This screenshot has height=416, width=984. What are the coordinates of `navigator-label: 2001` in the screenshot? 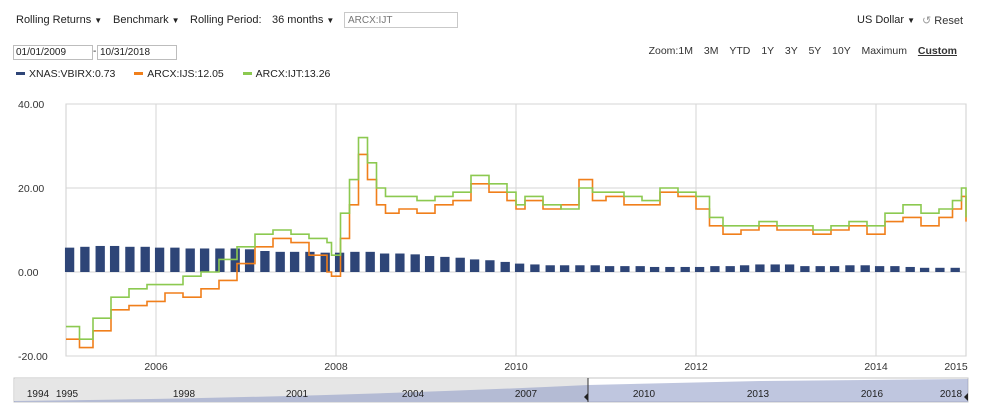 It's located at (297, 394).